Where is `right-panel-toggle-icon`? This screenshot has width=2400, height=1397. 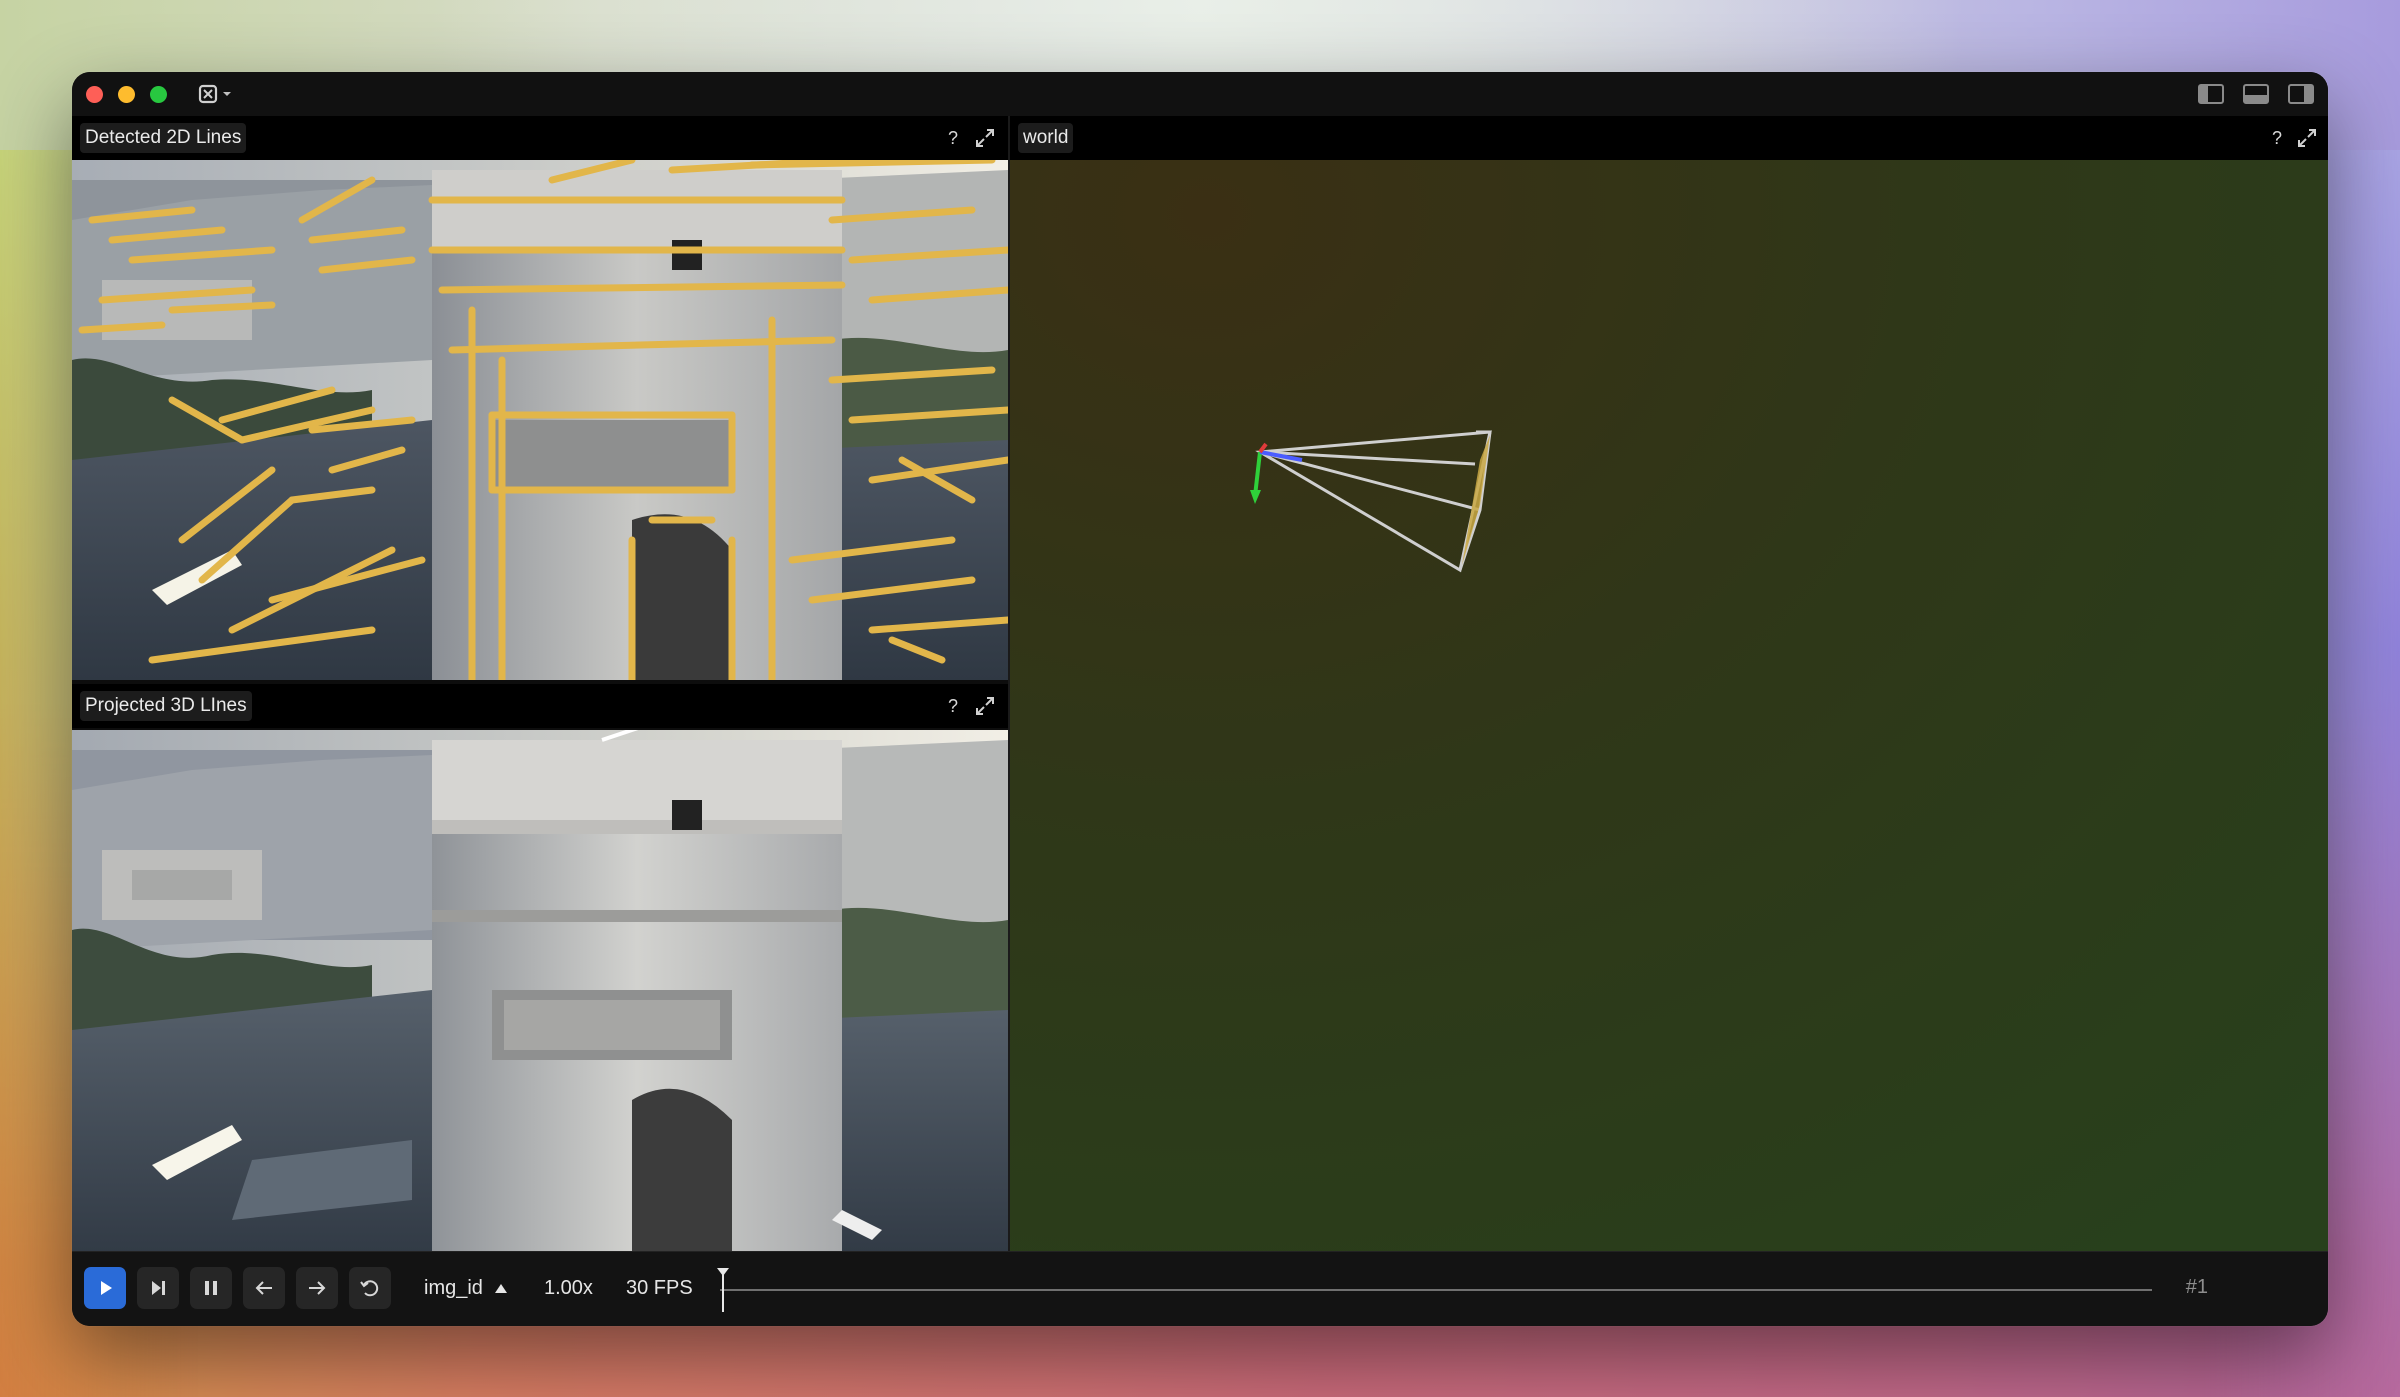 right-panel-toggle-icon is located at coordinates (2301, 94).